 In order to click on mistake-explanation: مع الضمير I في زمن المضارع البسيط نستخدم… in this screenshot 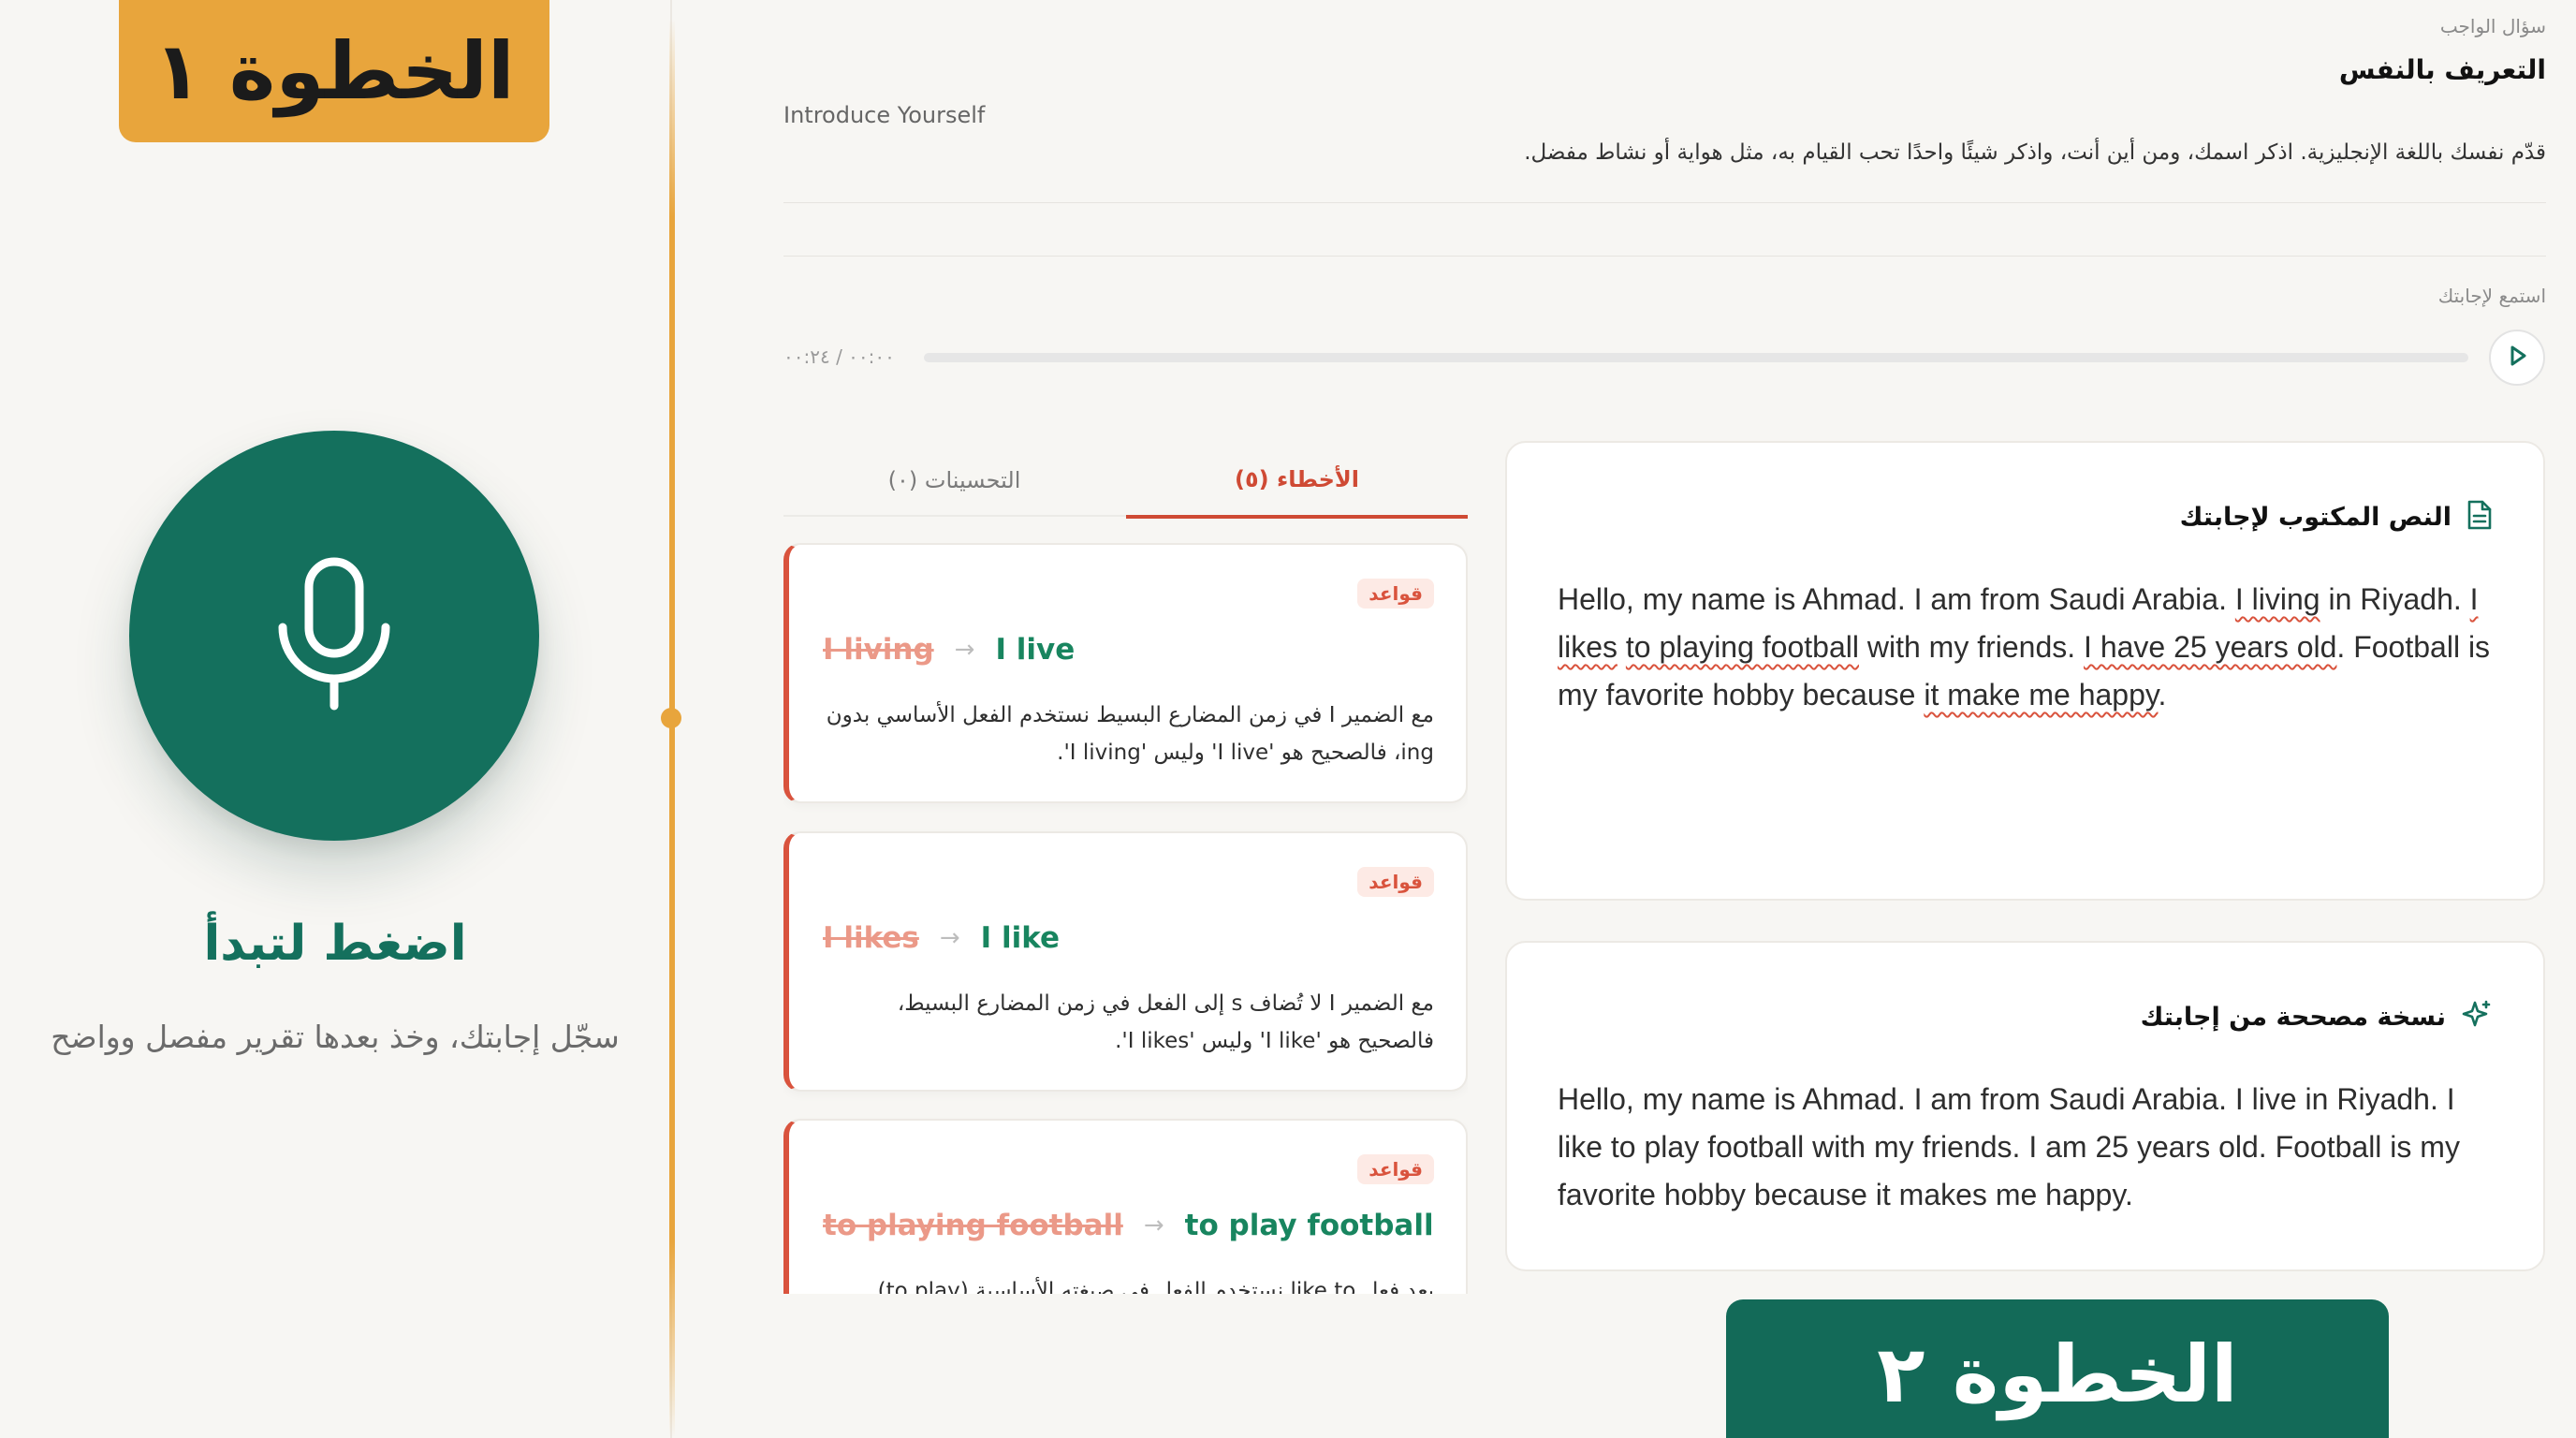, I will do `click(1130, 734)`.